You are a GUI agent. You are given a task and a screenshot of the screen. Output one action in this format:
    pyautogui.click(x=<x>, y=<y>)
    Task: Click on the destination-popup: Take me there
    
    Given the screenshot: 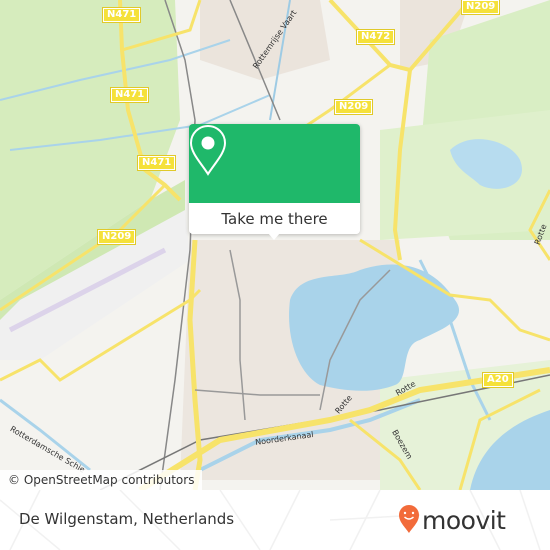 What is the action you would take?
    pyautogui.click(x=274, y=179)
    